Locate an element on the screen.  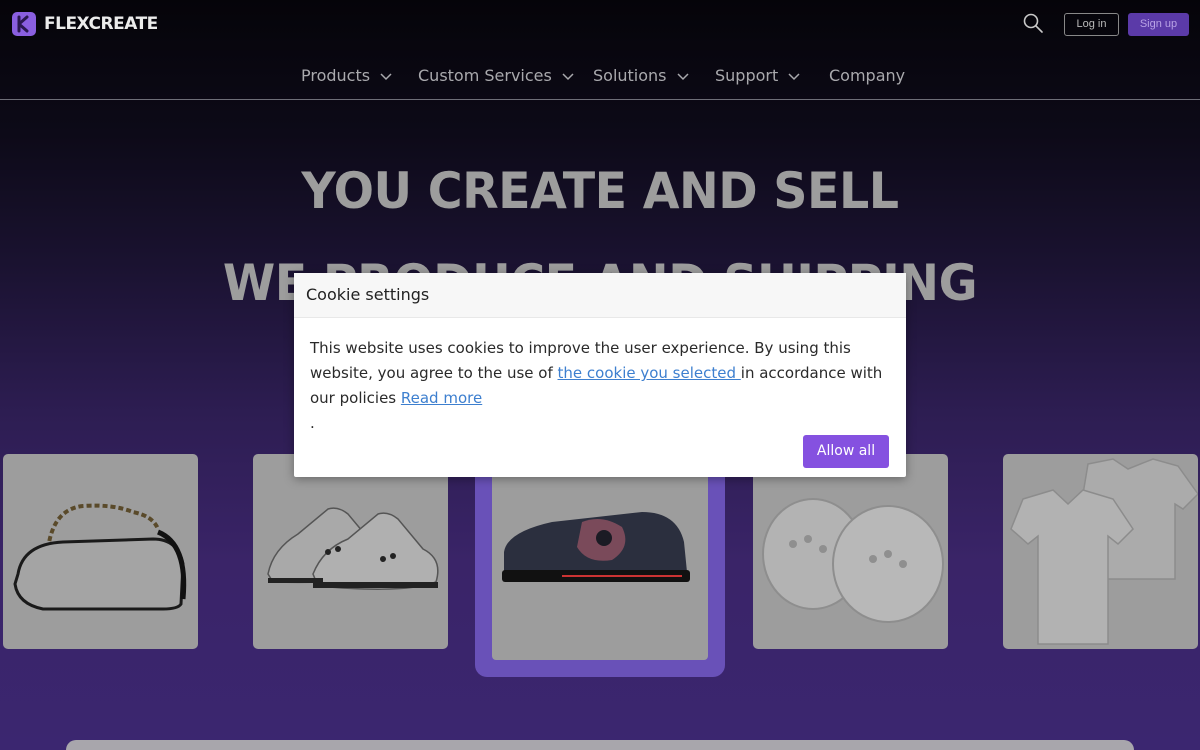
product-card-sneakers is located at coordinates (350, 551).